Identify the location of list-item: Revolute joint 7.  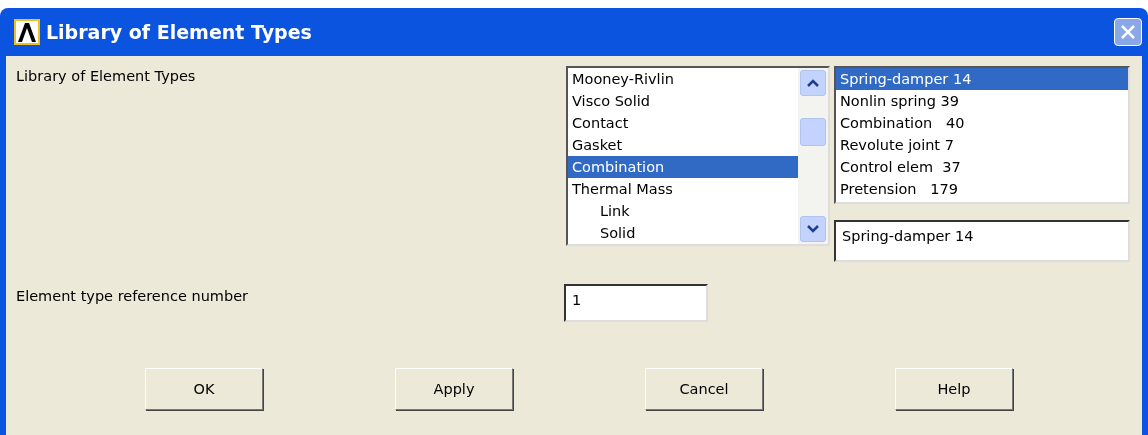
(982, 145).